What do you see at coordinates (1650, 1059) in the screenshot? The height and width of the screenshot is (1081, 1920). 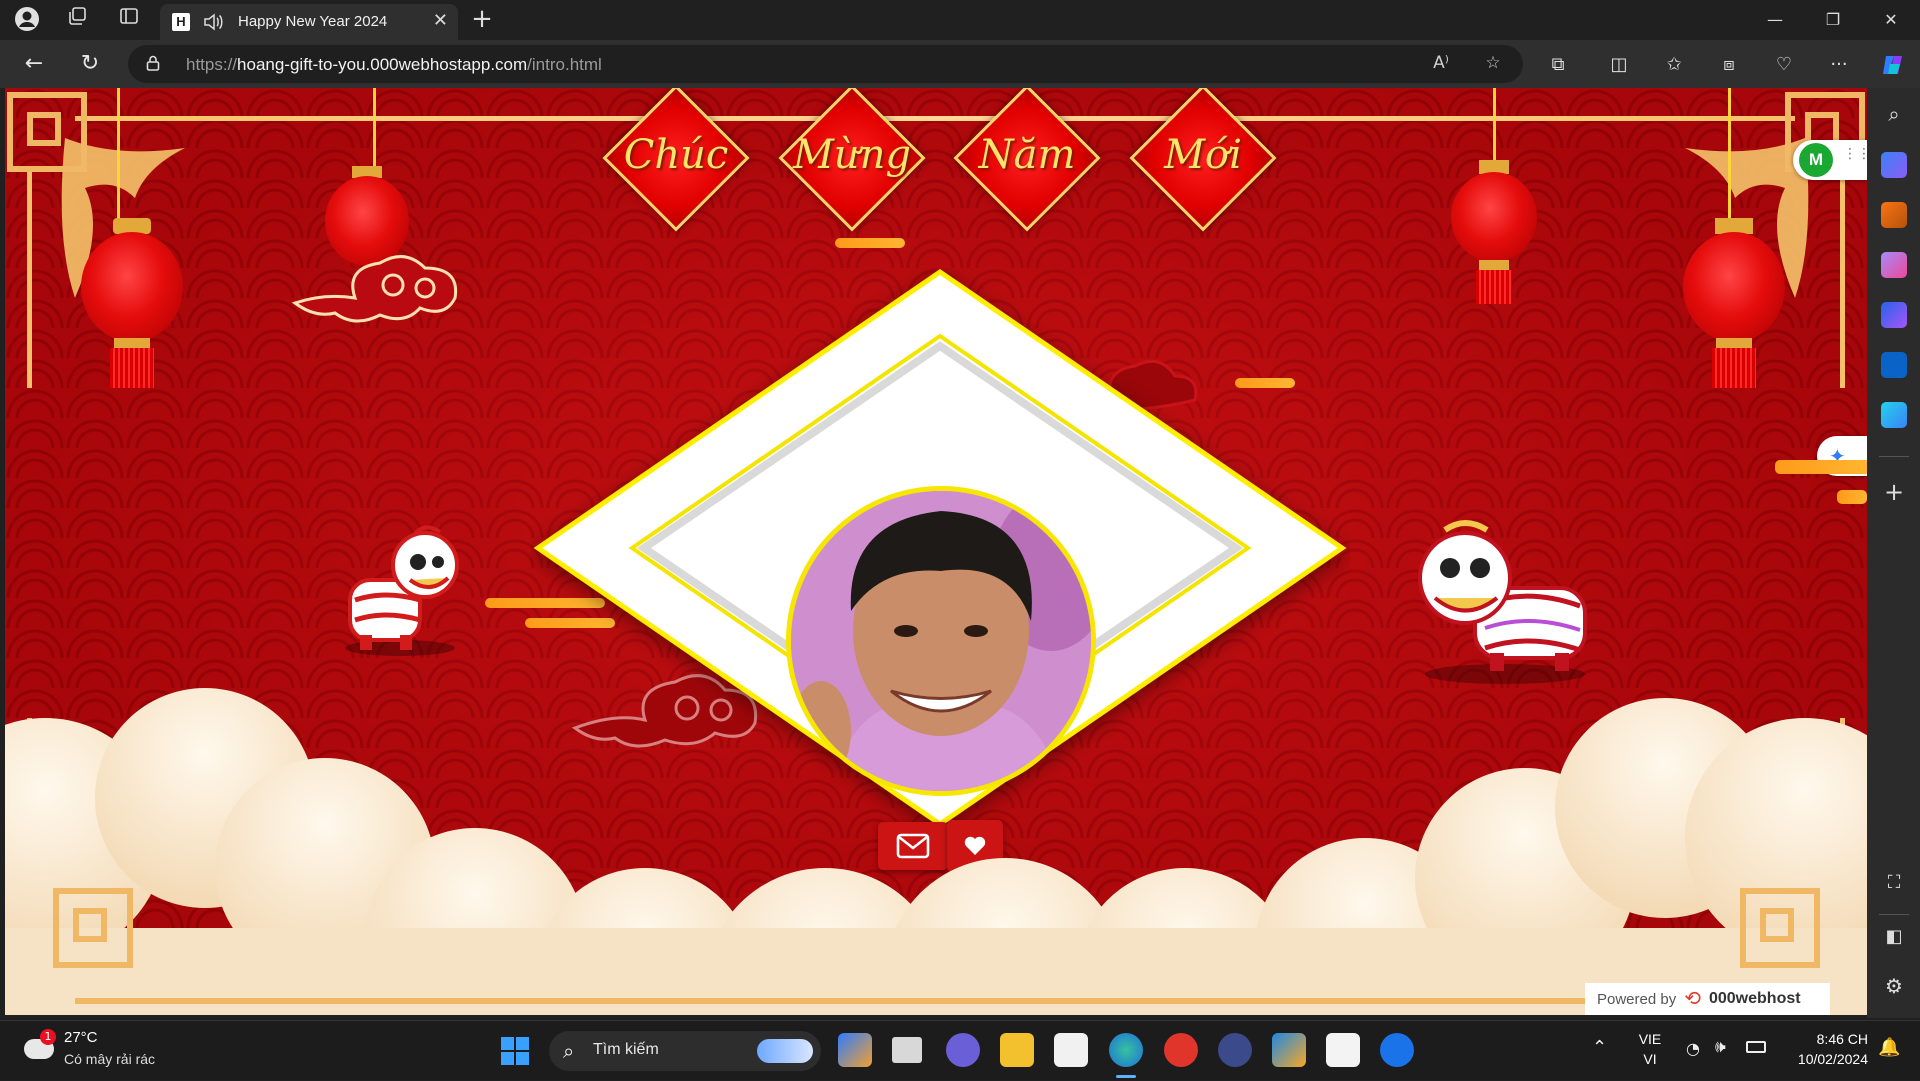 I see `language-line2: VI` at bounding box center [1650, 1059].